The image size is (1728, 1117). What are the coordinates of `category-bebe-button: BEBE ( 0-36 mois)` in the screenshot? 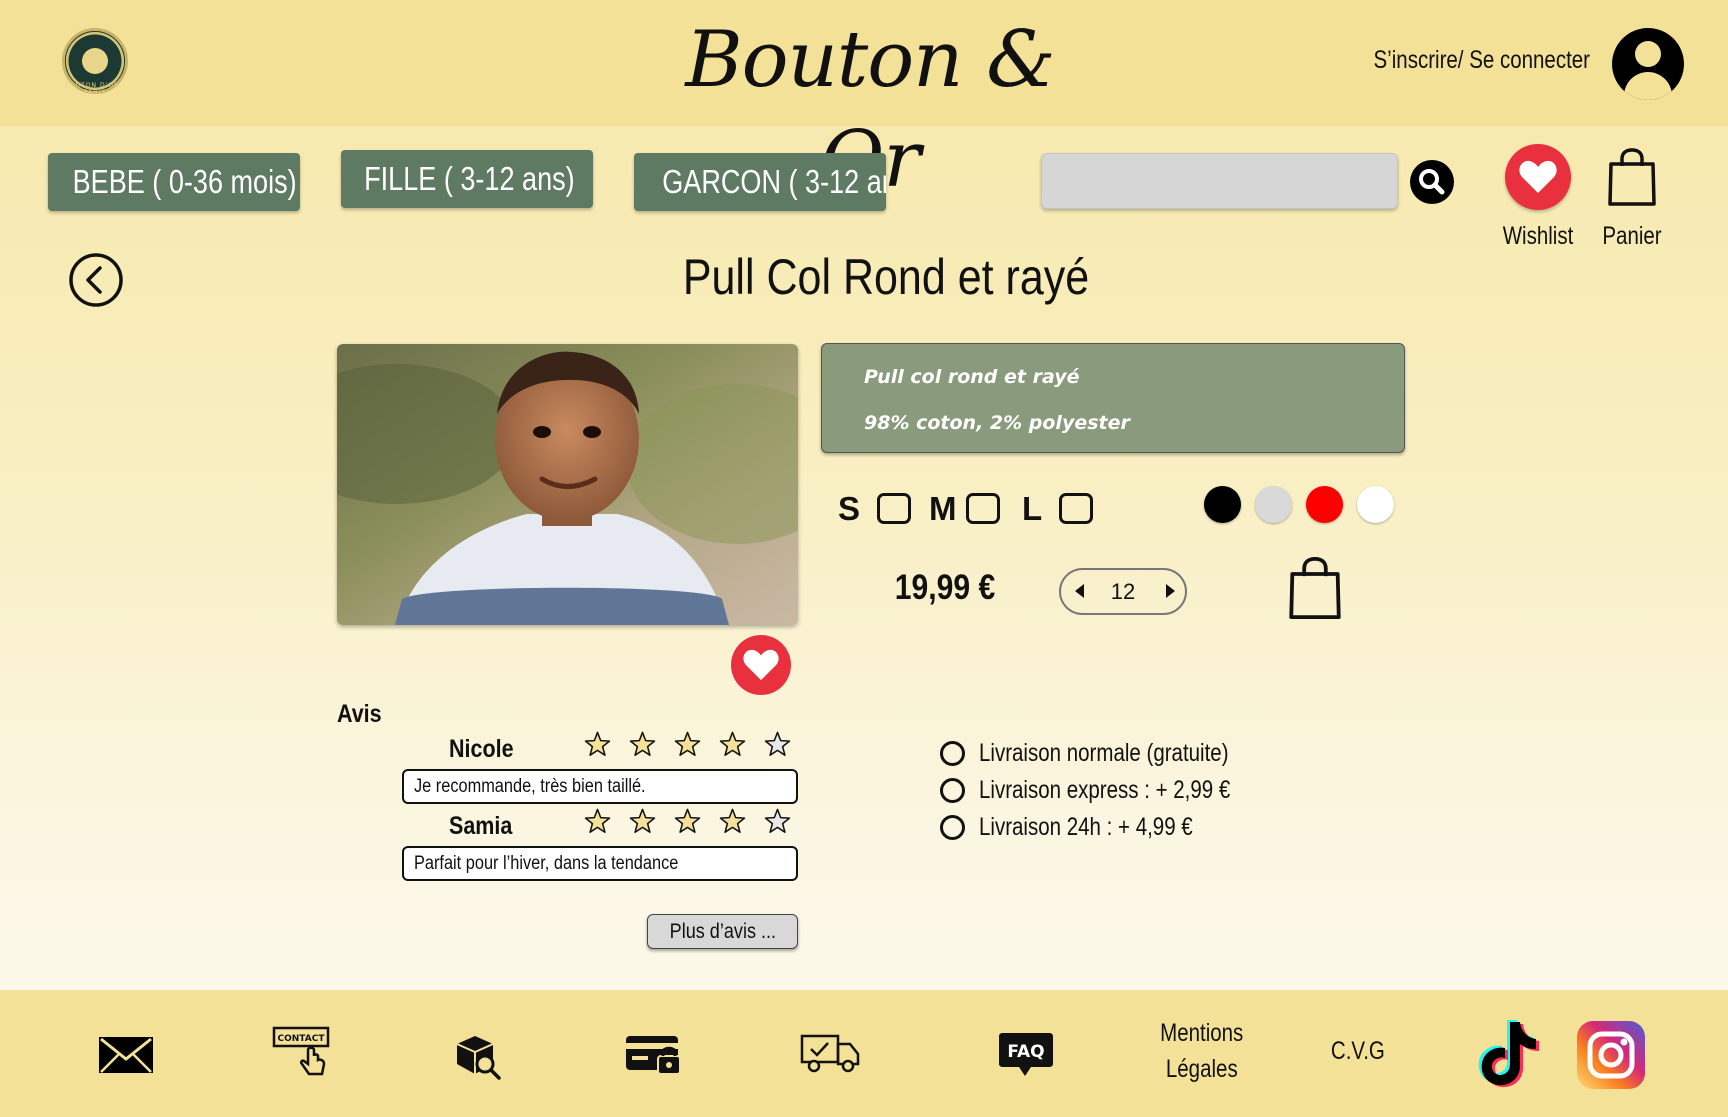 It's located at (174, 182).